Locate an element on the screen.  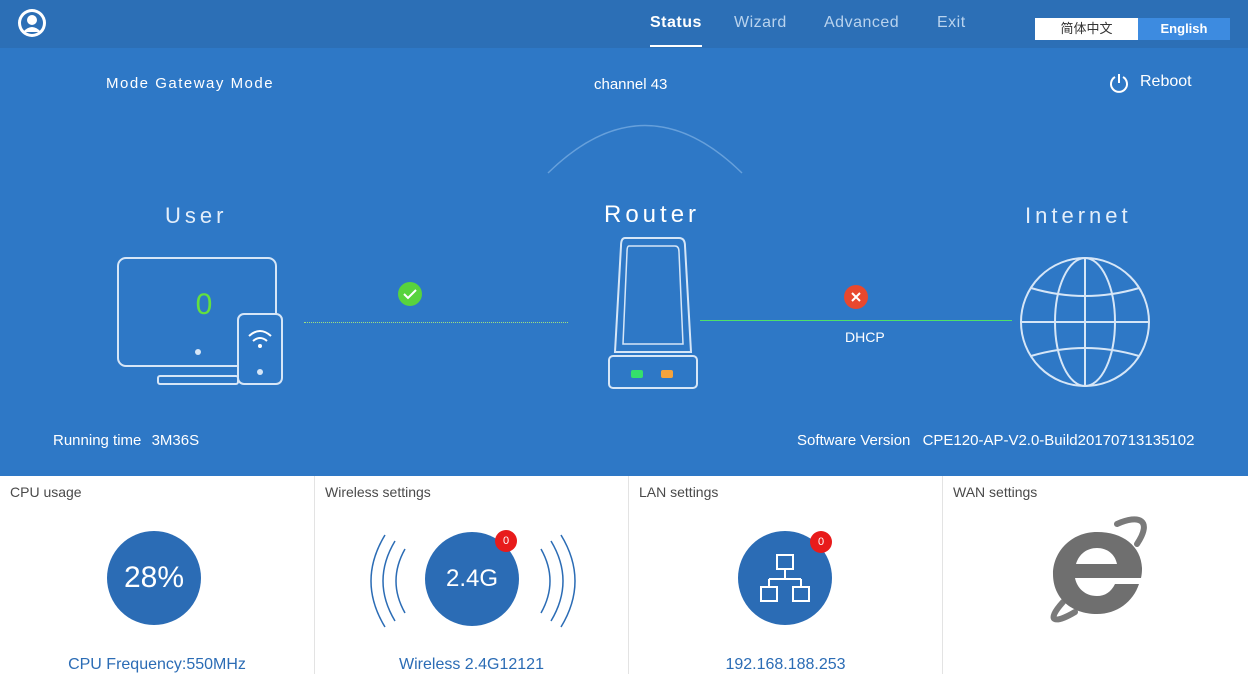
power-icon is located at coordinates (1119, 85).